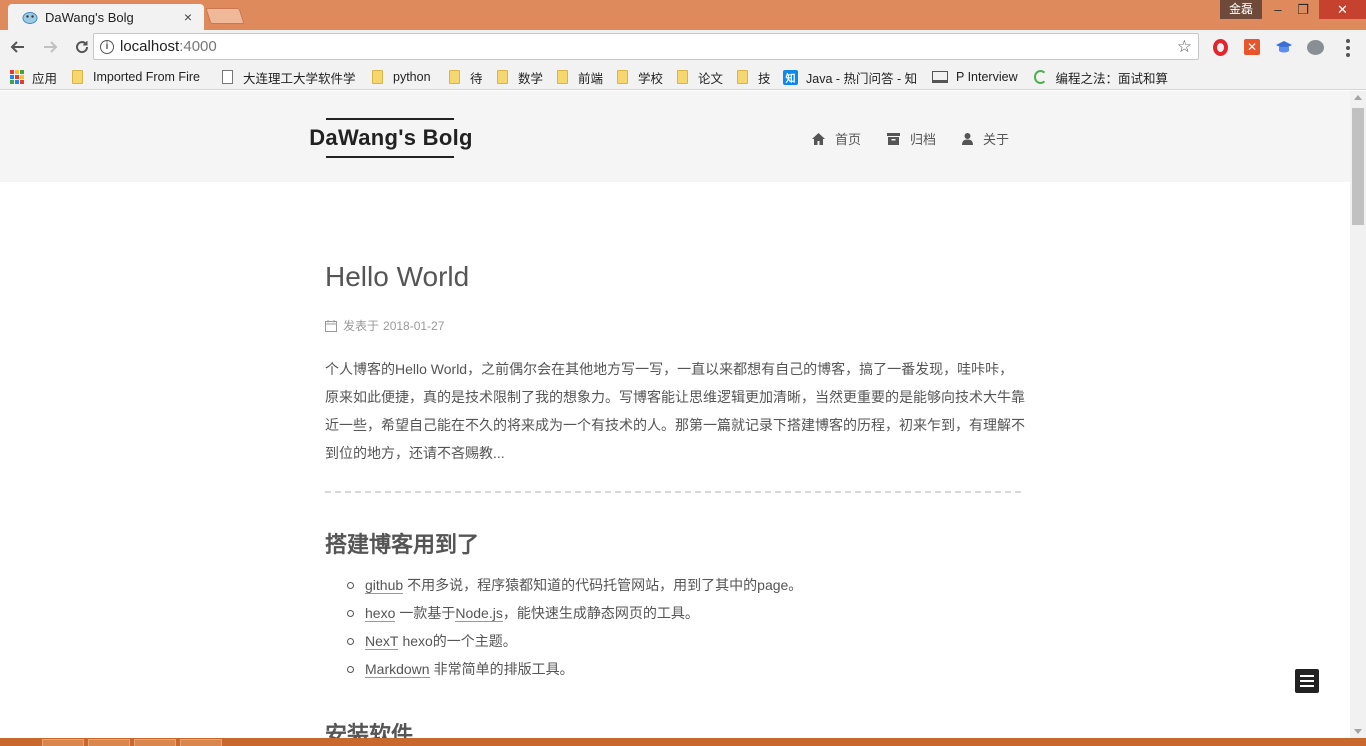 This screenshot has height=746, width=1366. I want to click on bookmark-papers: 论文, so click(700, 77).